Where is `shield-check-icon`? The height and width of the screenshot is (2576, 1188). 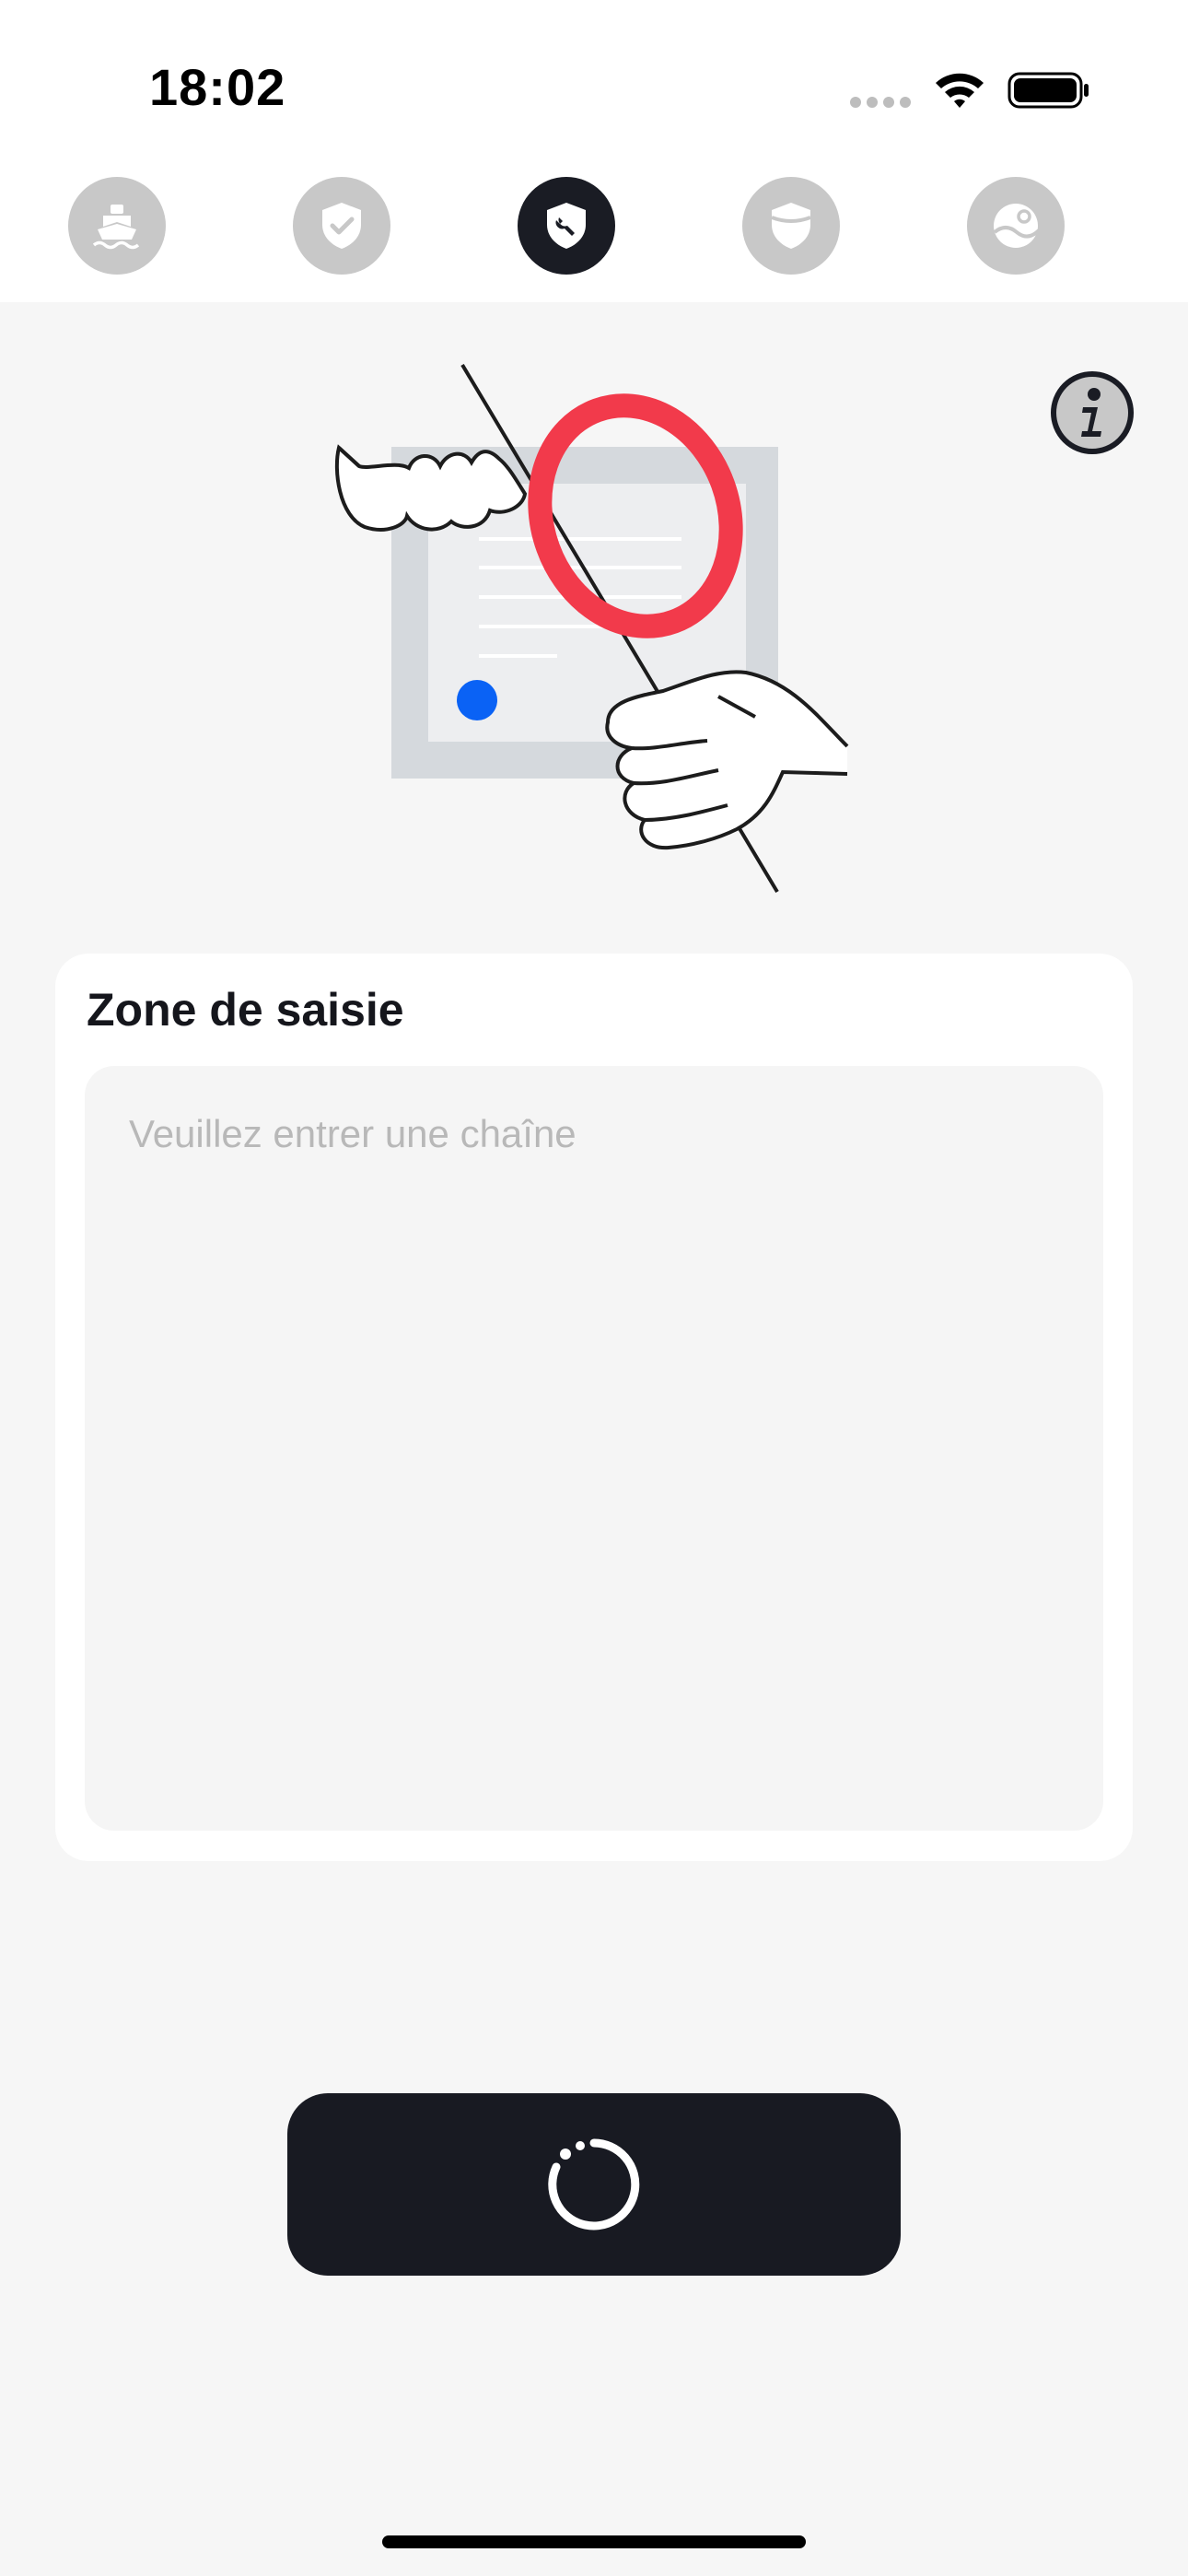 shield-check-icon is located at coordinates (341, 226).